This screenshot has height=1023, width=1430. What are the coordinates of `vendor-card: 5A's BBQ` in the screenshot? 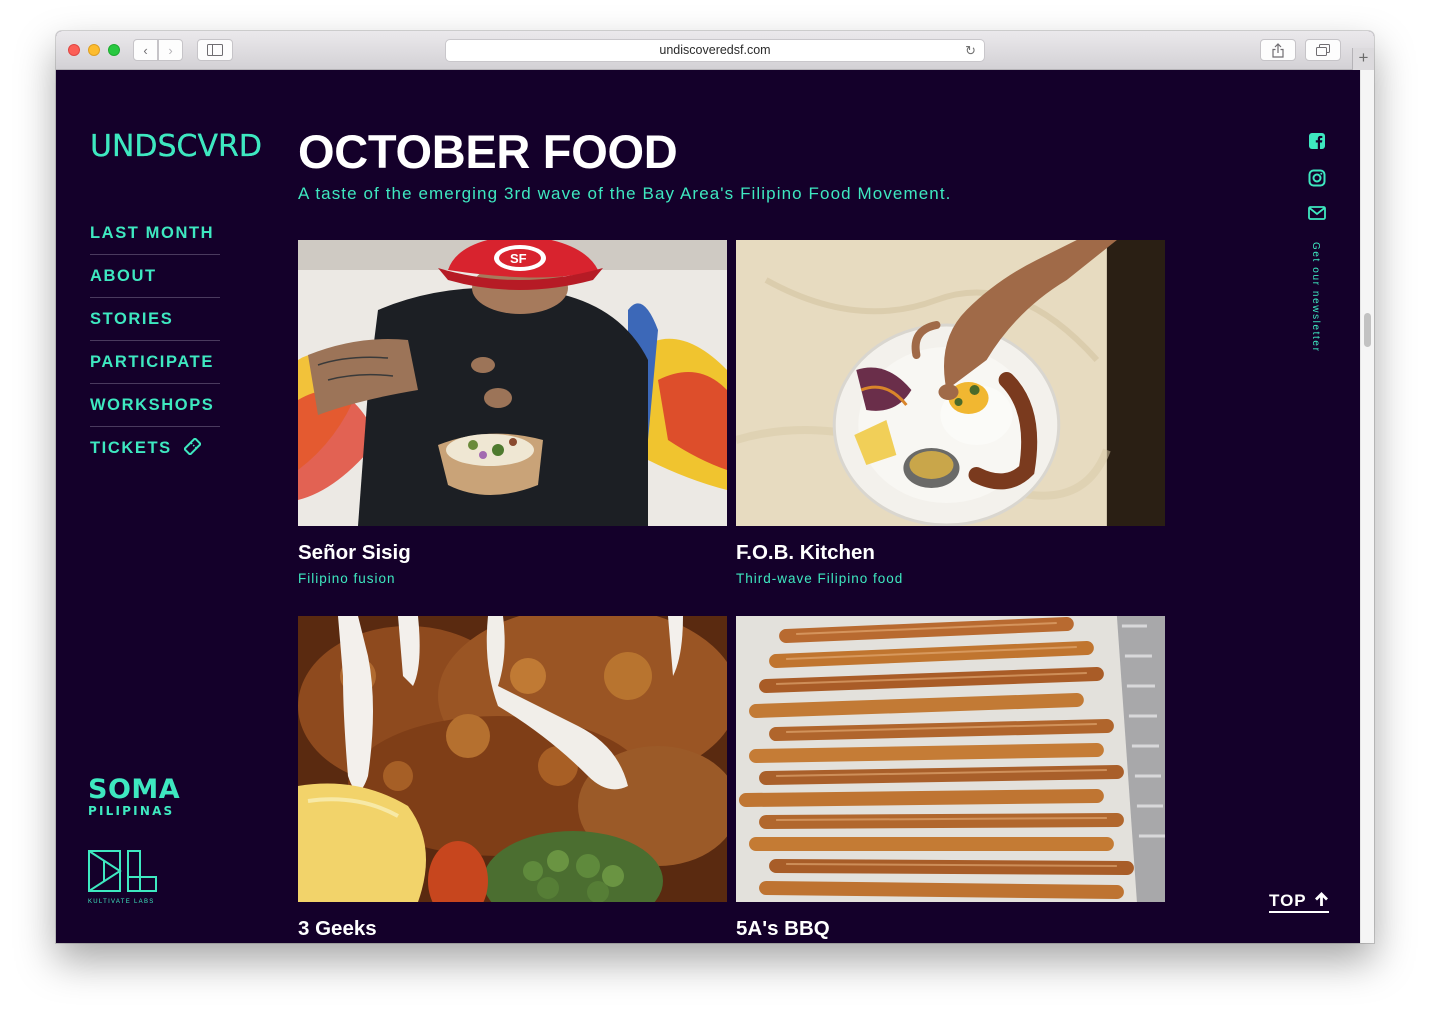 It's located at (950, 778).